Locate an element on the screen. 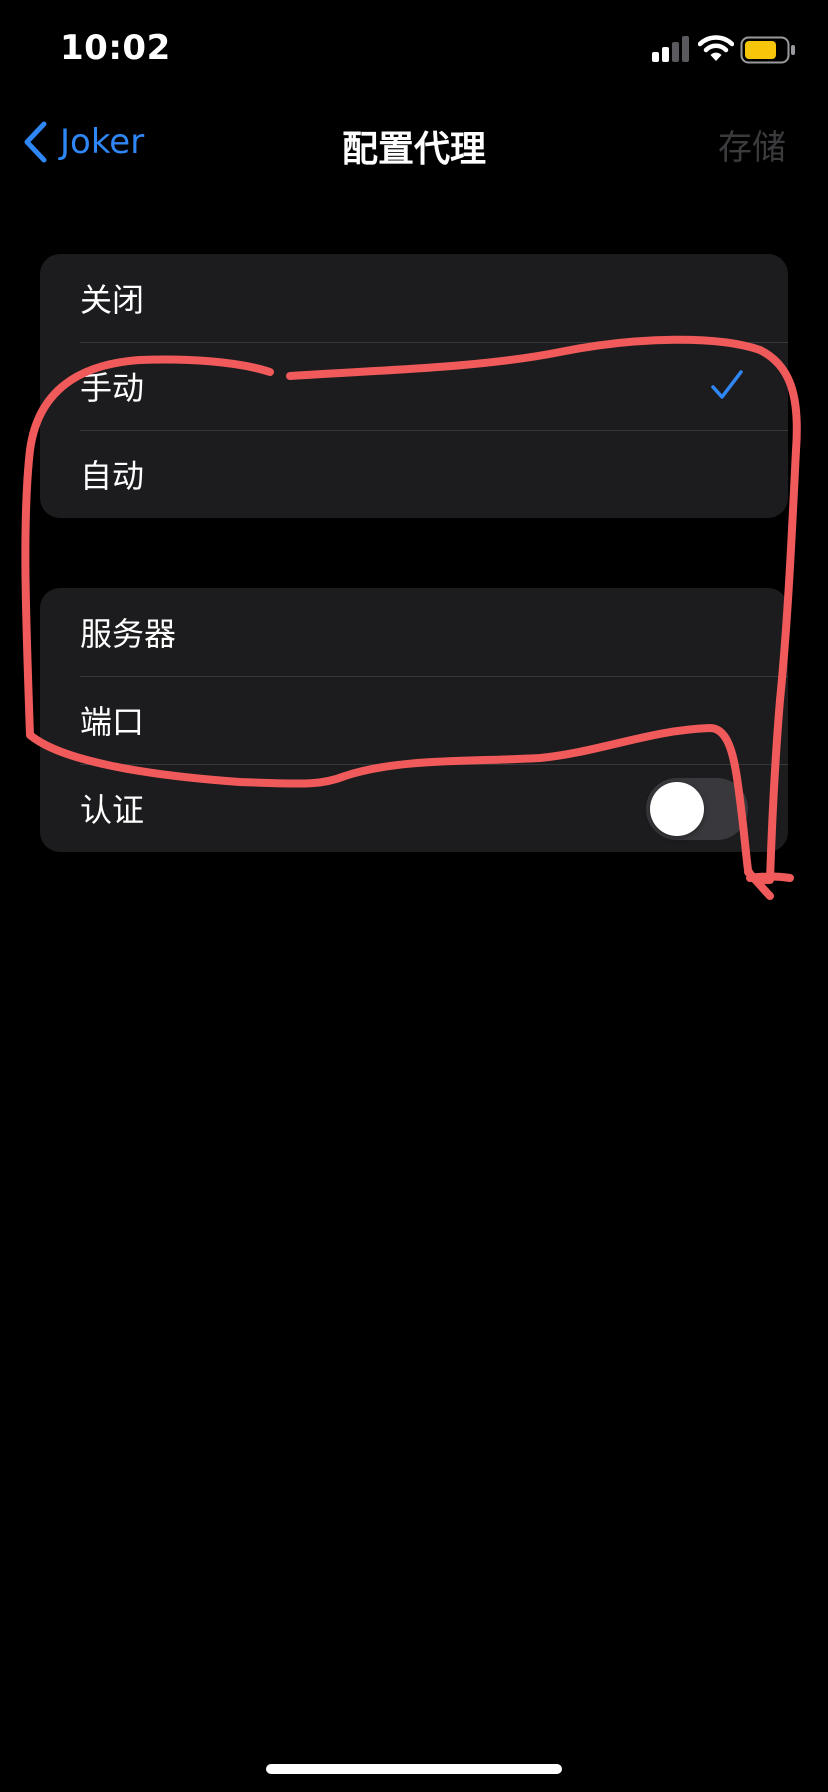  checkmark-icon is located at coordinates (727, 384).